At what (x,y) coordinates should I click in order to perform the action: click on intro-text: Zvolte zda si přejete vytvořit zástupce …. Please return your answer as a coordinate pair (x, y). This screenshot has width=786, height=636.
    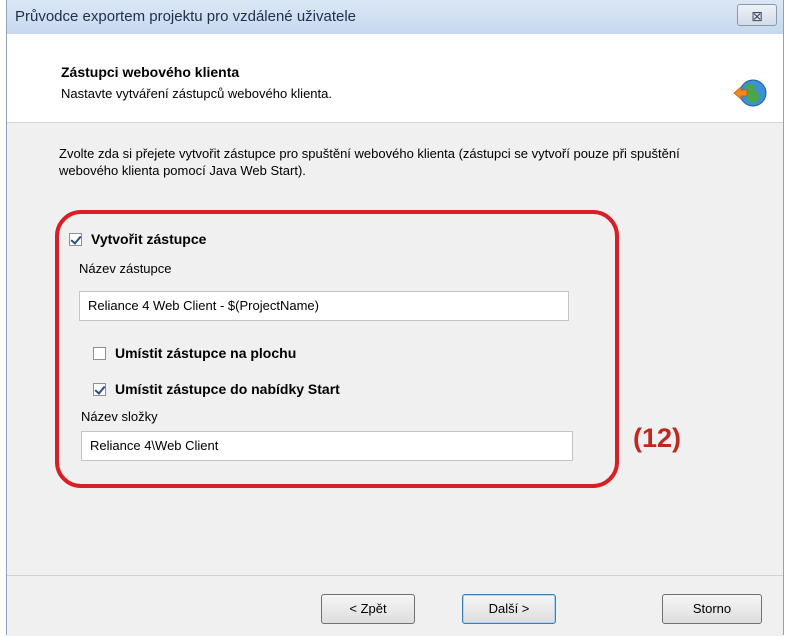
    Looking at the image, I should click on (369, 162).